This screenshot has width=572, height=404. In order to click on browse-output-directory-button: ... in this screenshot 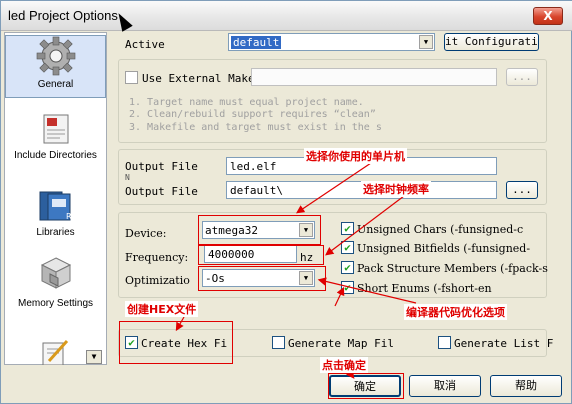, I will do `click(522, 190)`.